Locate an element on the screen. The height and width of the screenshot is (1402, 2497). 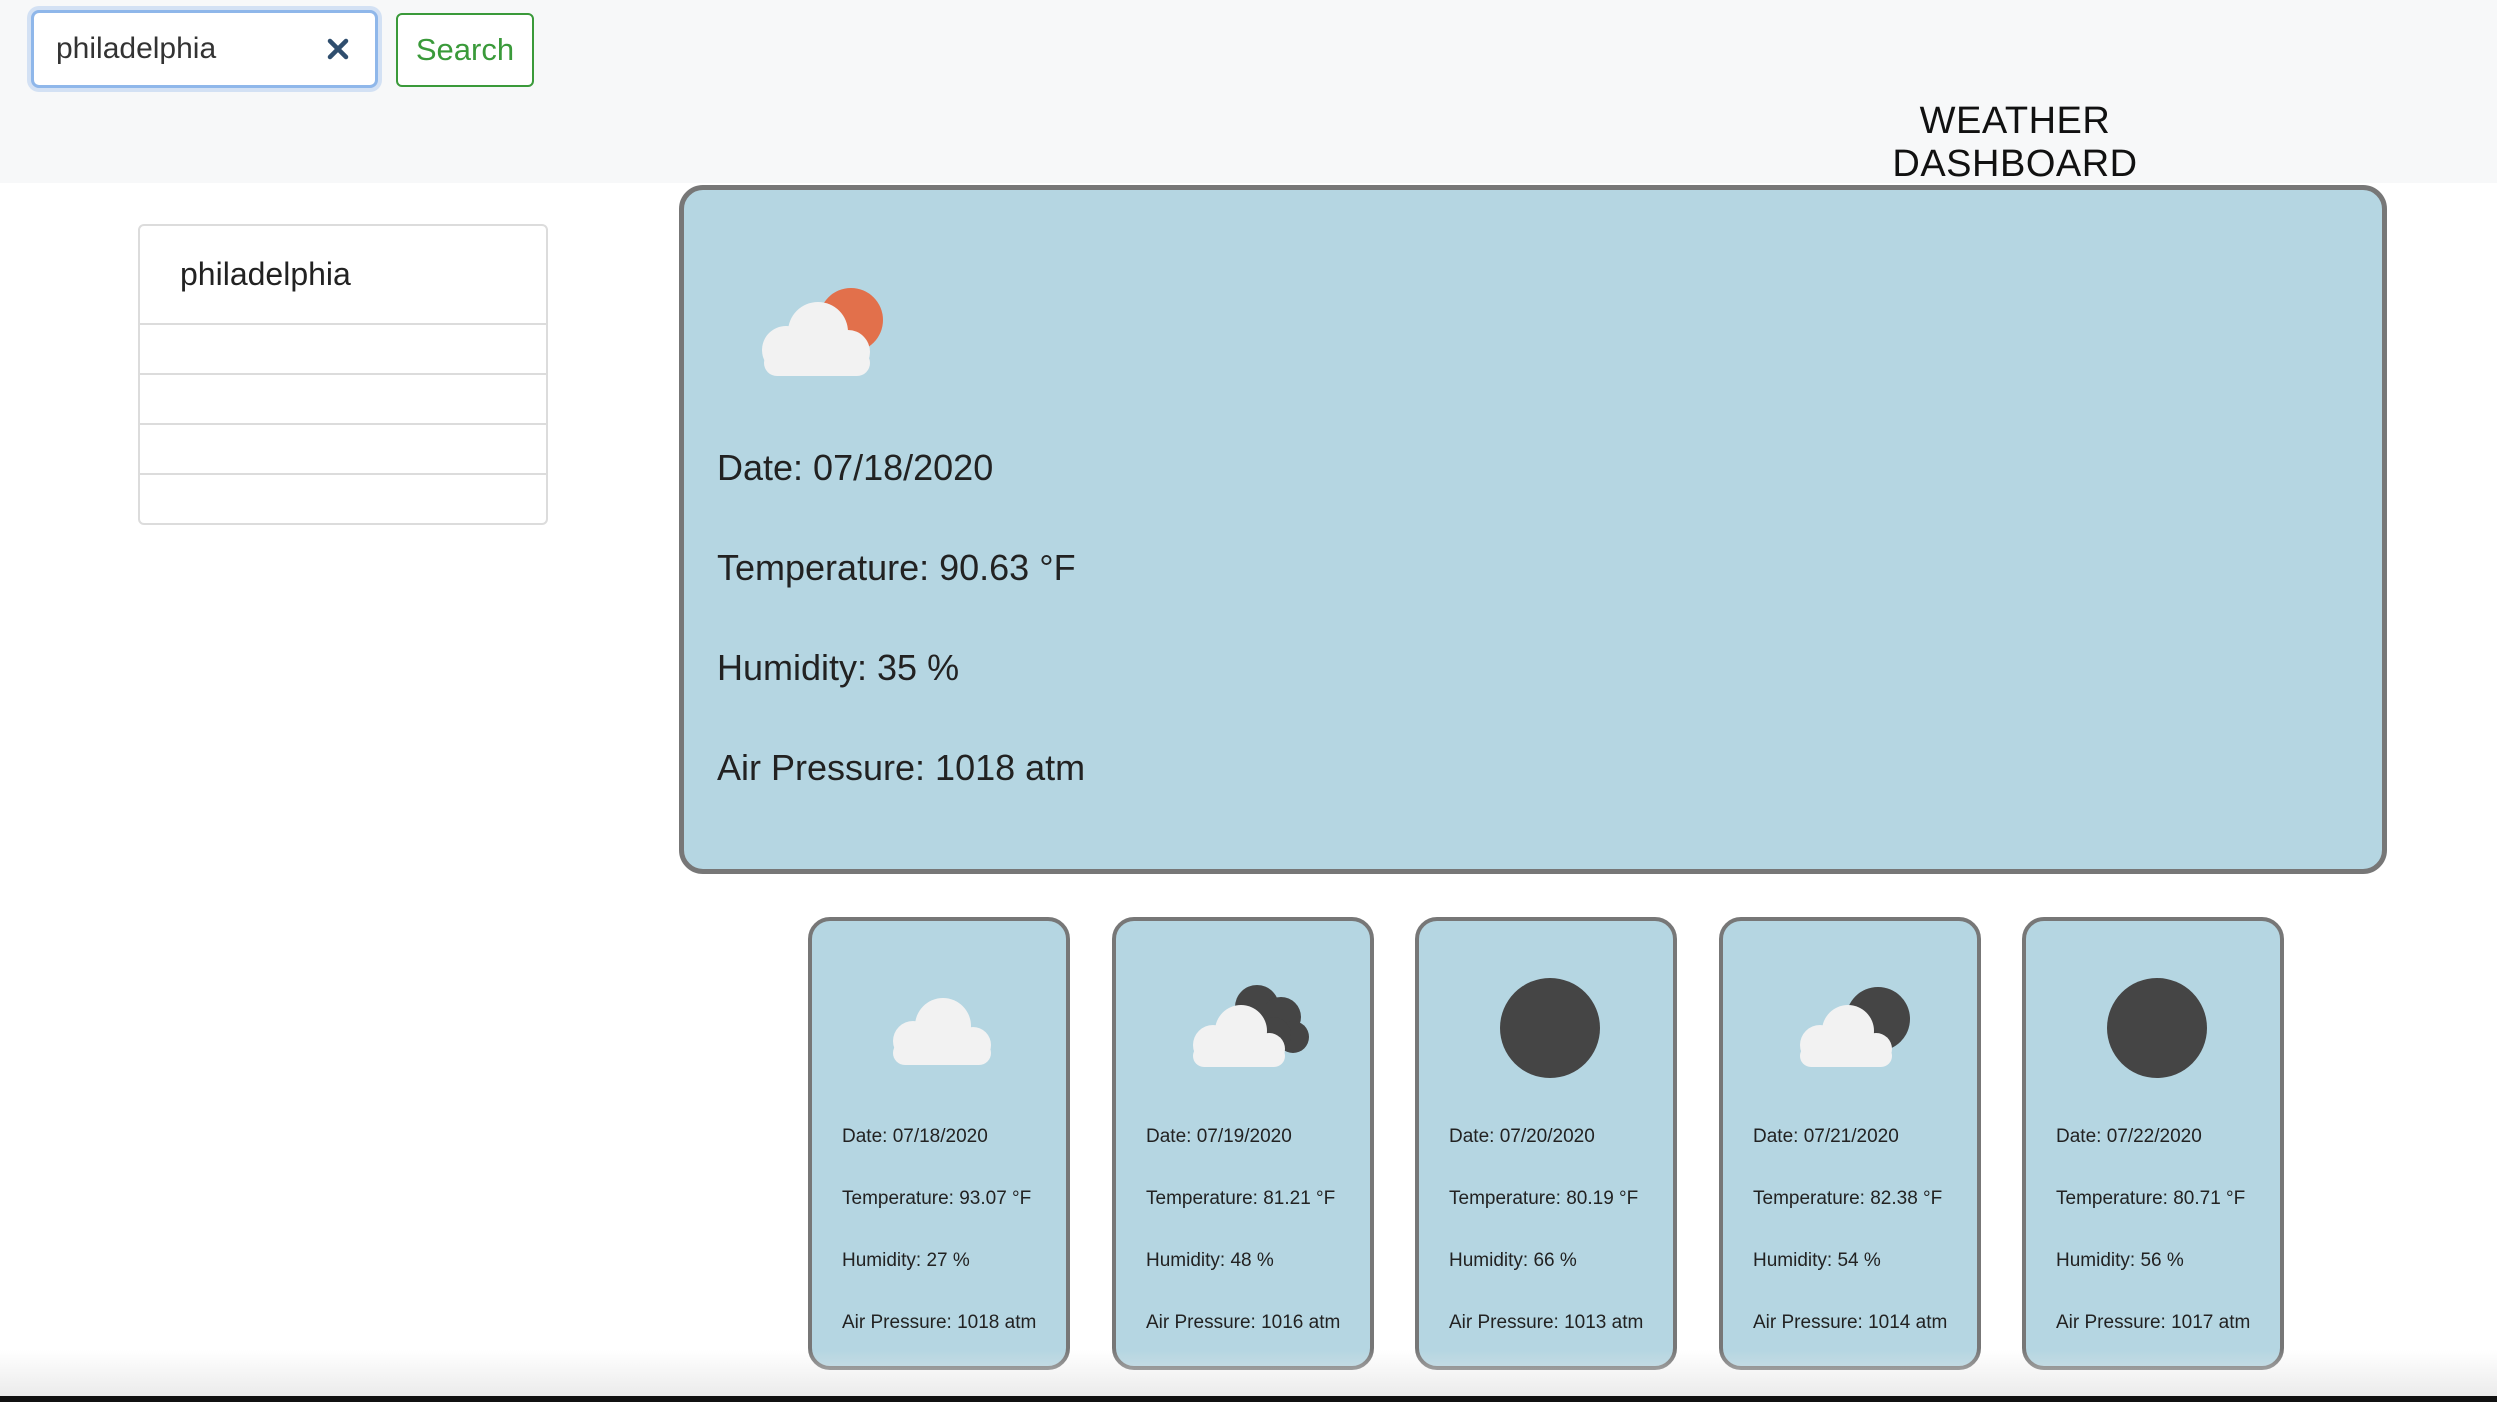
forecast-date: Date: 07/19/2020 is located at coordinates (1219, 1136).